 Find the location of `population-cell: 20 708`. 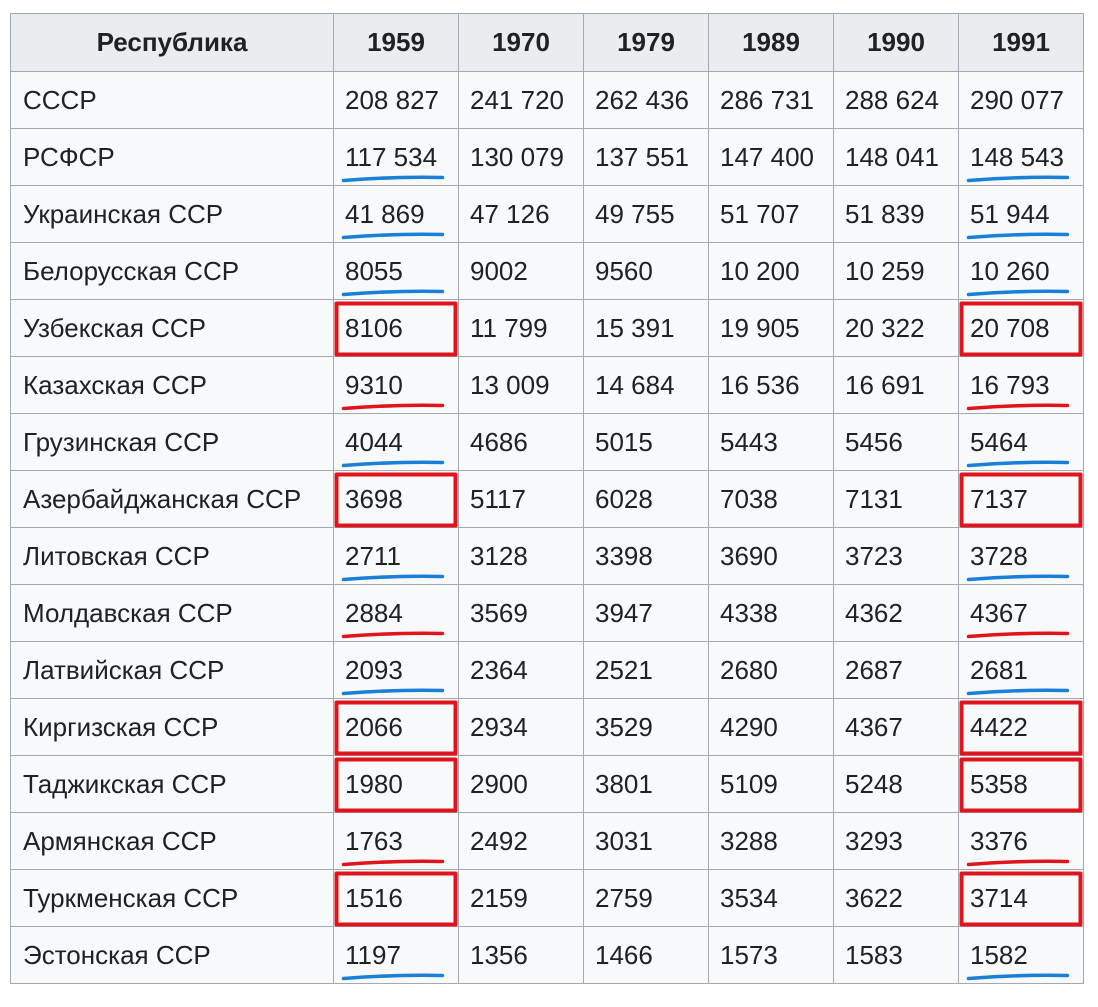

population-cell: 20 708 is located at coordinates (1021, 328).